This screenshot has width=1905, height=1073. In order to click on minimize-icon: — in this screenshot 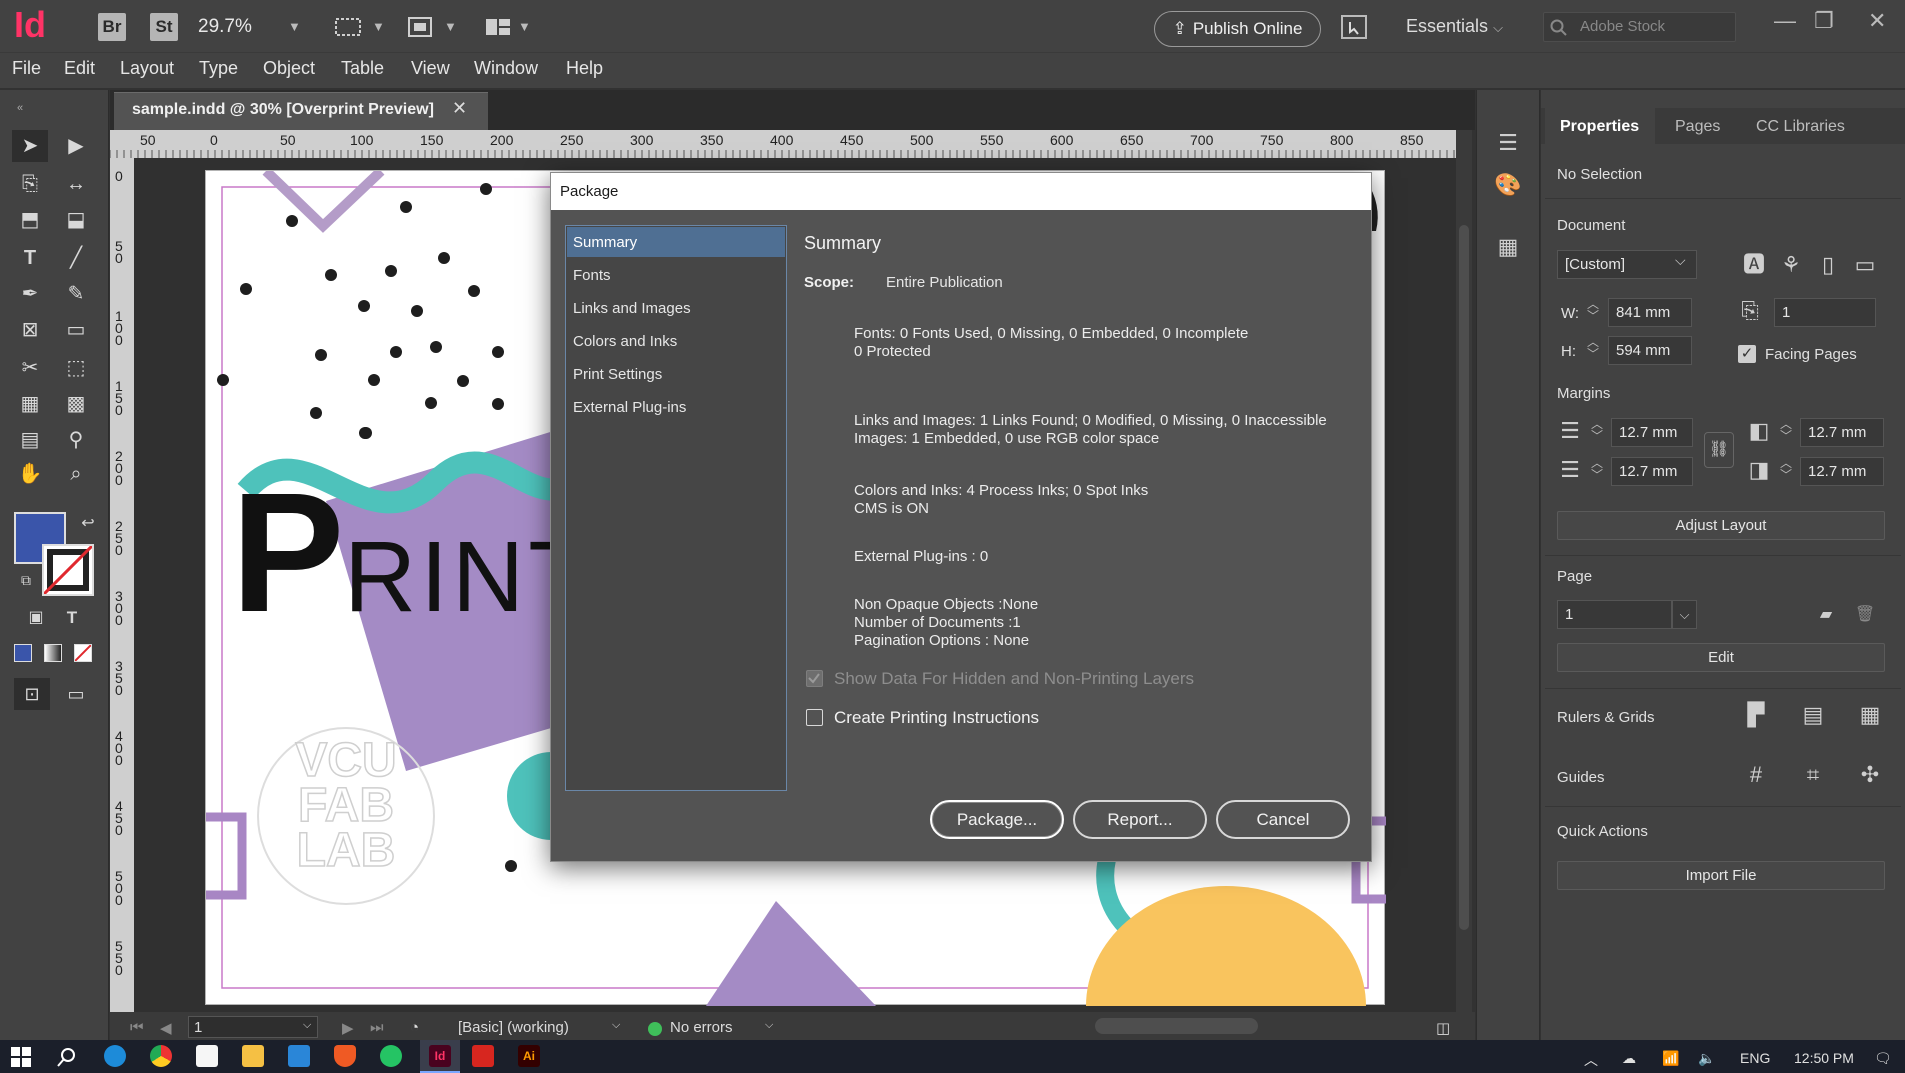, I will do `click(1785, 21)`.